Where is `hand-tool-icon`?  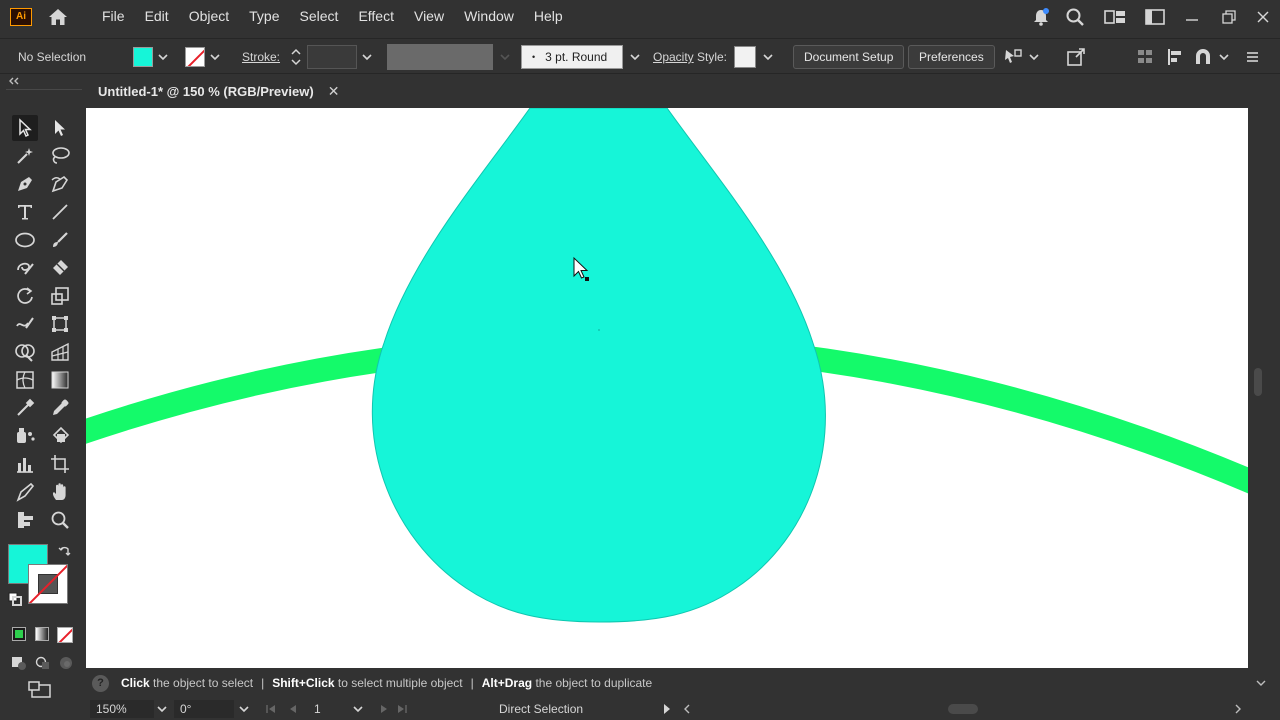 hand-tool-icon is located at coordinates (60, 492).